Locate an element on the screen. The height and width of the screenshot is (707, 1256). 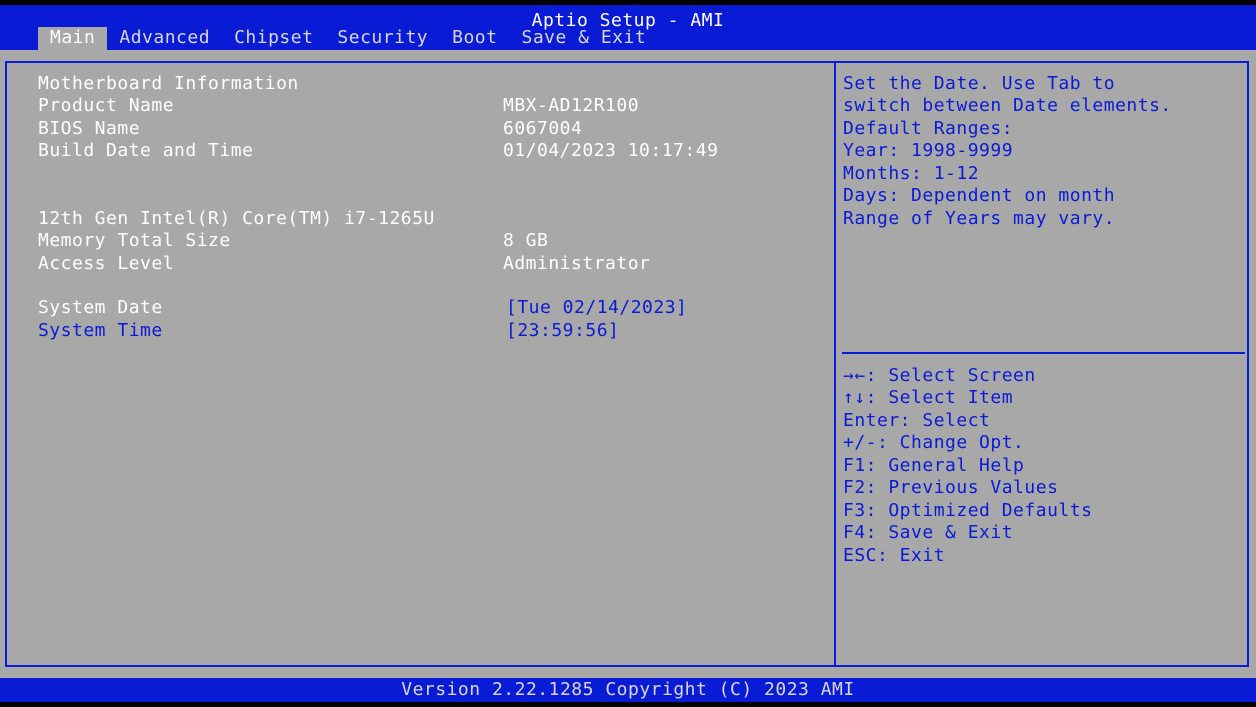
memory-label: Memory Total Size is located at coordinates (134, 240).